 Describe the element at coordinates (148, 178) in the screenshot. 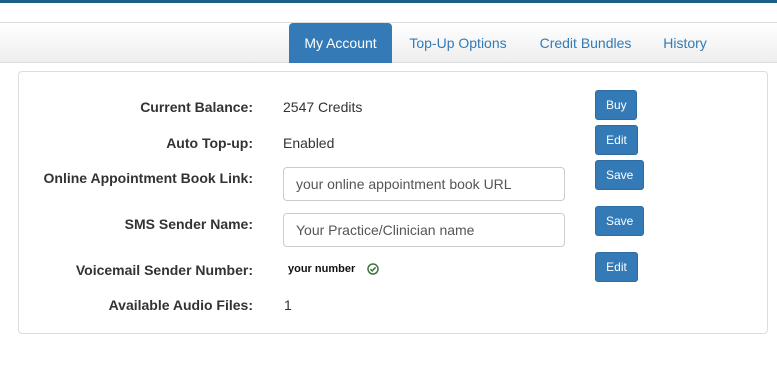

I see `booking-link-label: Online Appointment Book Link:` at that location.